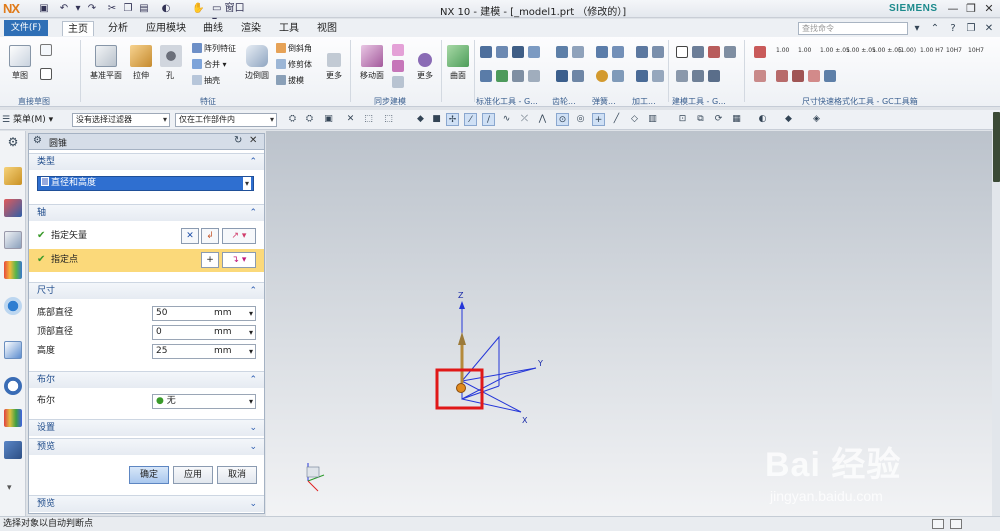 This screenshot has height=531, width=1000. Describe the element at coordinates (210, 236) in the screenshot. I see `reverse-direction-icon: ↲` at that location.